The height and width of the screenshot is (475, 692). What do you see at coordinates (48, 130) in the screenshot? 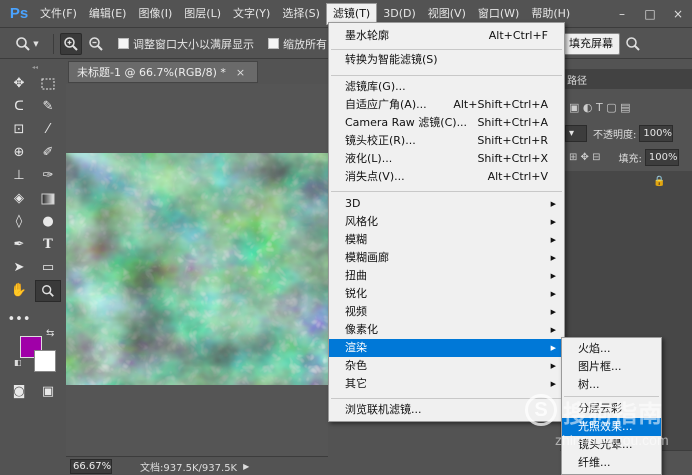
I see `eyedropper-tool-icon: ⁄` at bounding box center [48, 130].